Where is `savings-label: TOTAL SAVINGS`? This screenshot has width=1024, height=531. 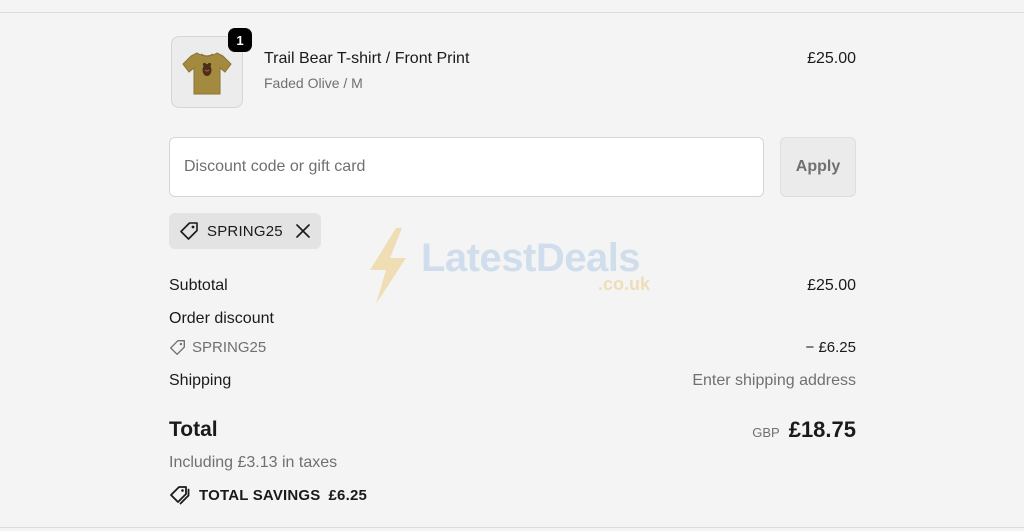
savings-label: TOTAL SAVINGS is located at coordinates (260, 495).